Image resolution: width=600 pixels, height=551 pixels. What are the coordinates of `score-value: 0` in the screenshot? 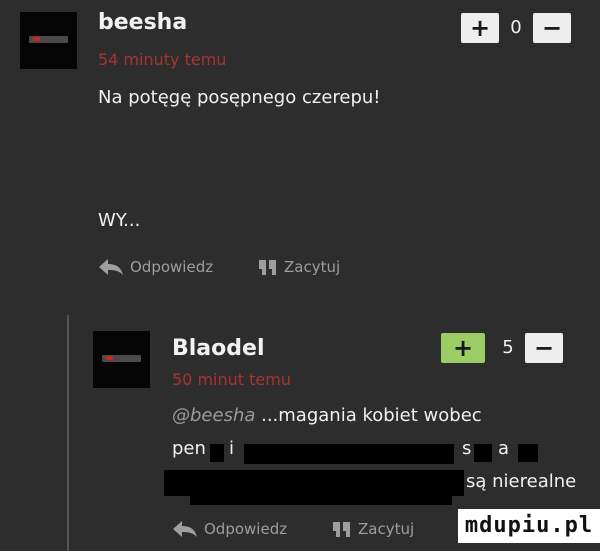 It's located at (516, 27).